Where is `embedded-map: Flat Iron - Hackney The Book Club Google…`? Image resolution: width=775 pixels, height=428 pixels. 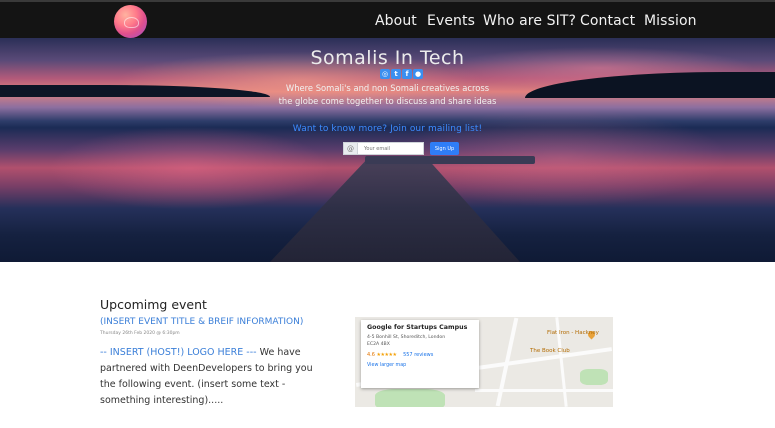
embedded-map: Flat Iron - Hackney The Book Club Google… is located at coordinates (484, 362).